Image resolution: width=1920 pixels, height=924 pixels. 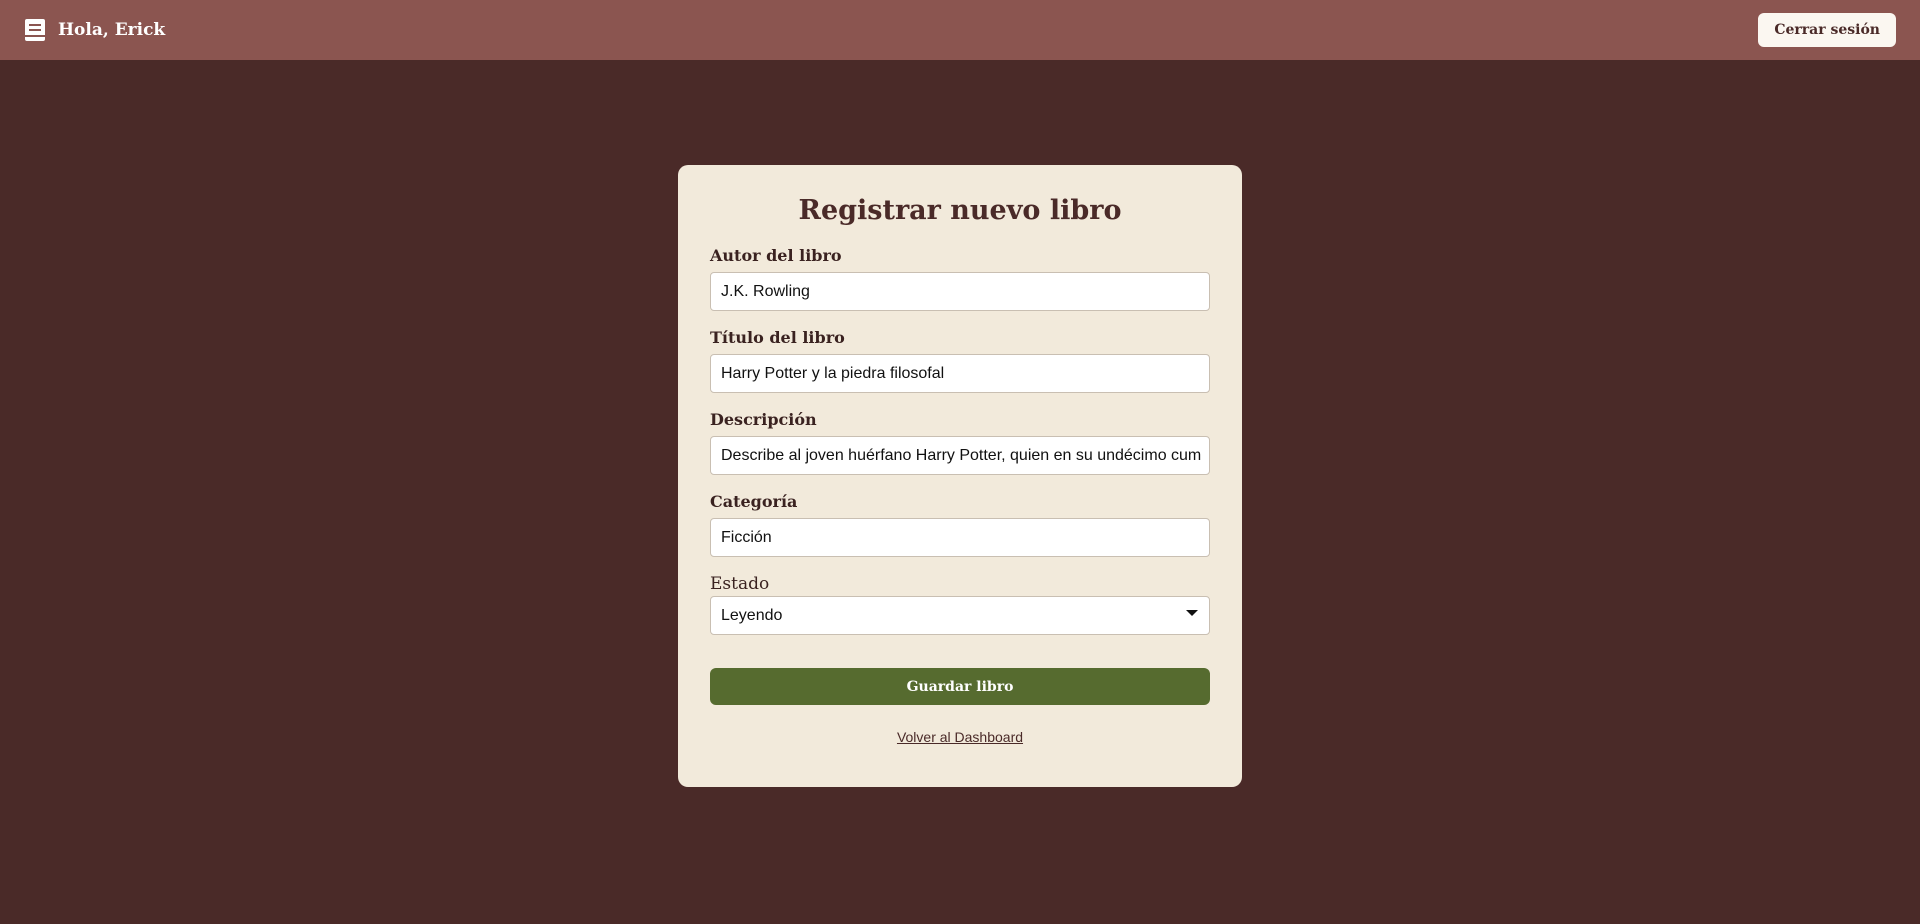 I want to click on category-label: Categoría, so click(x=754, y=501).